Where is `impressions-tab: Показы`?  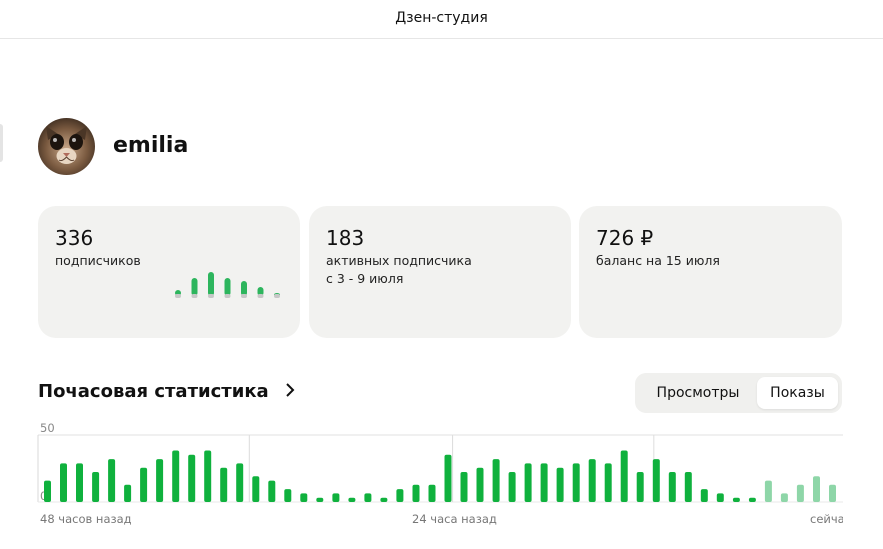 impressions-tab: Показы is located at coordinates (797, 393).